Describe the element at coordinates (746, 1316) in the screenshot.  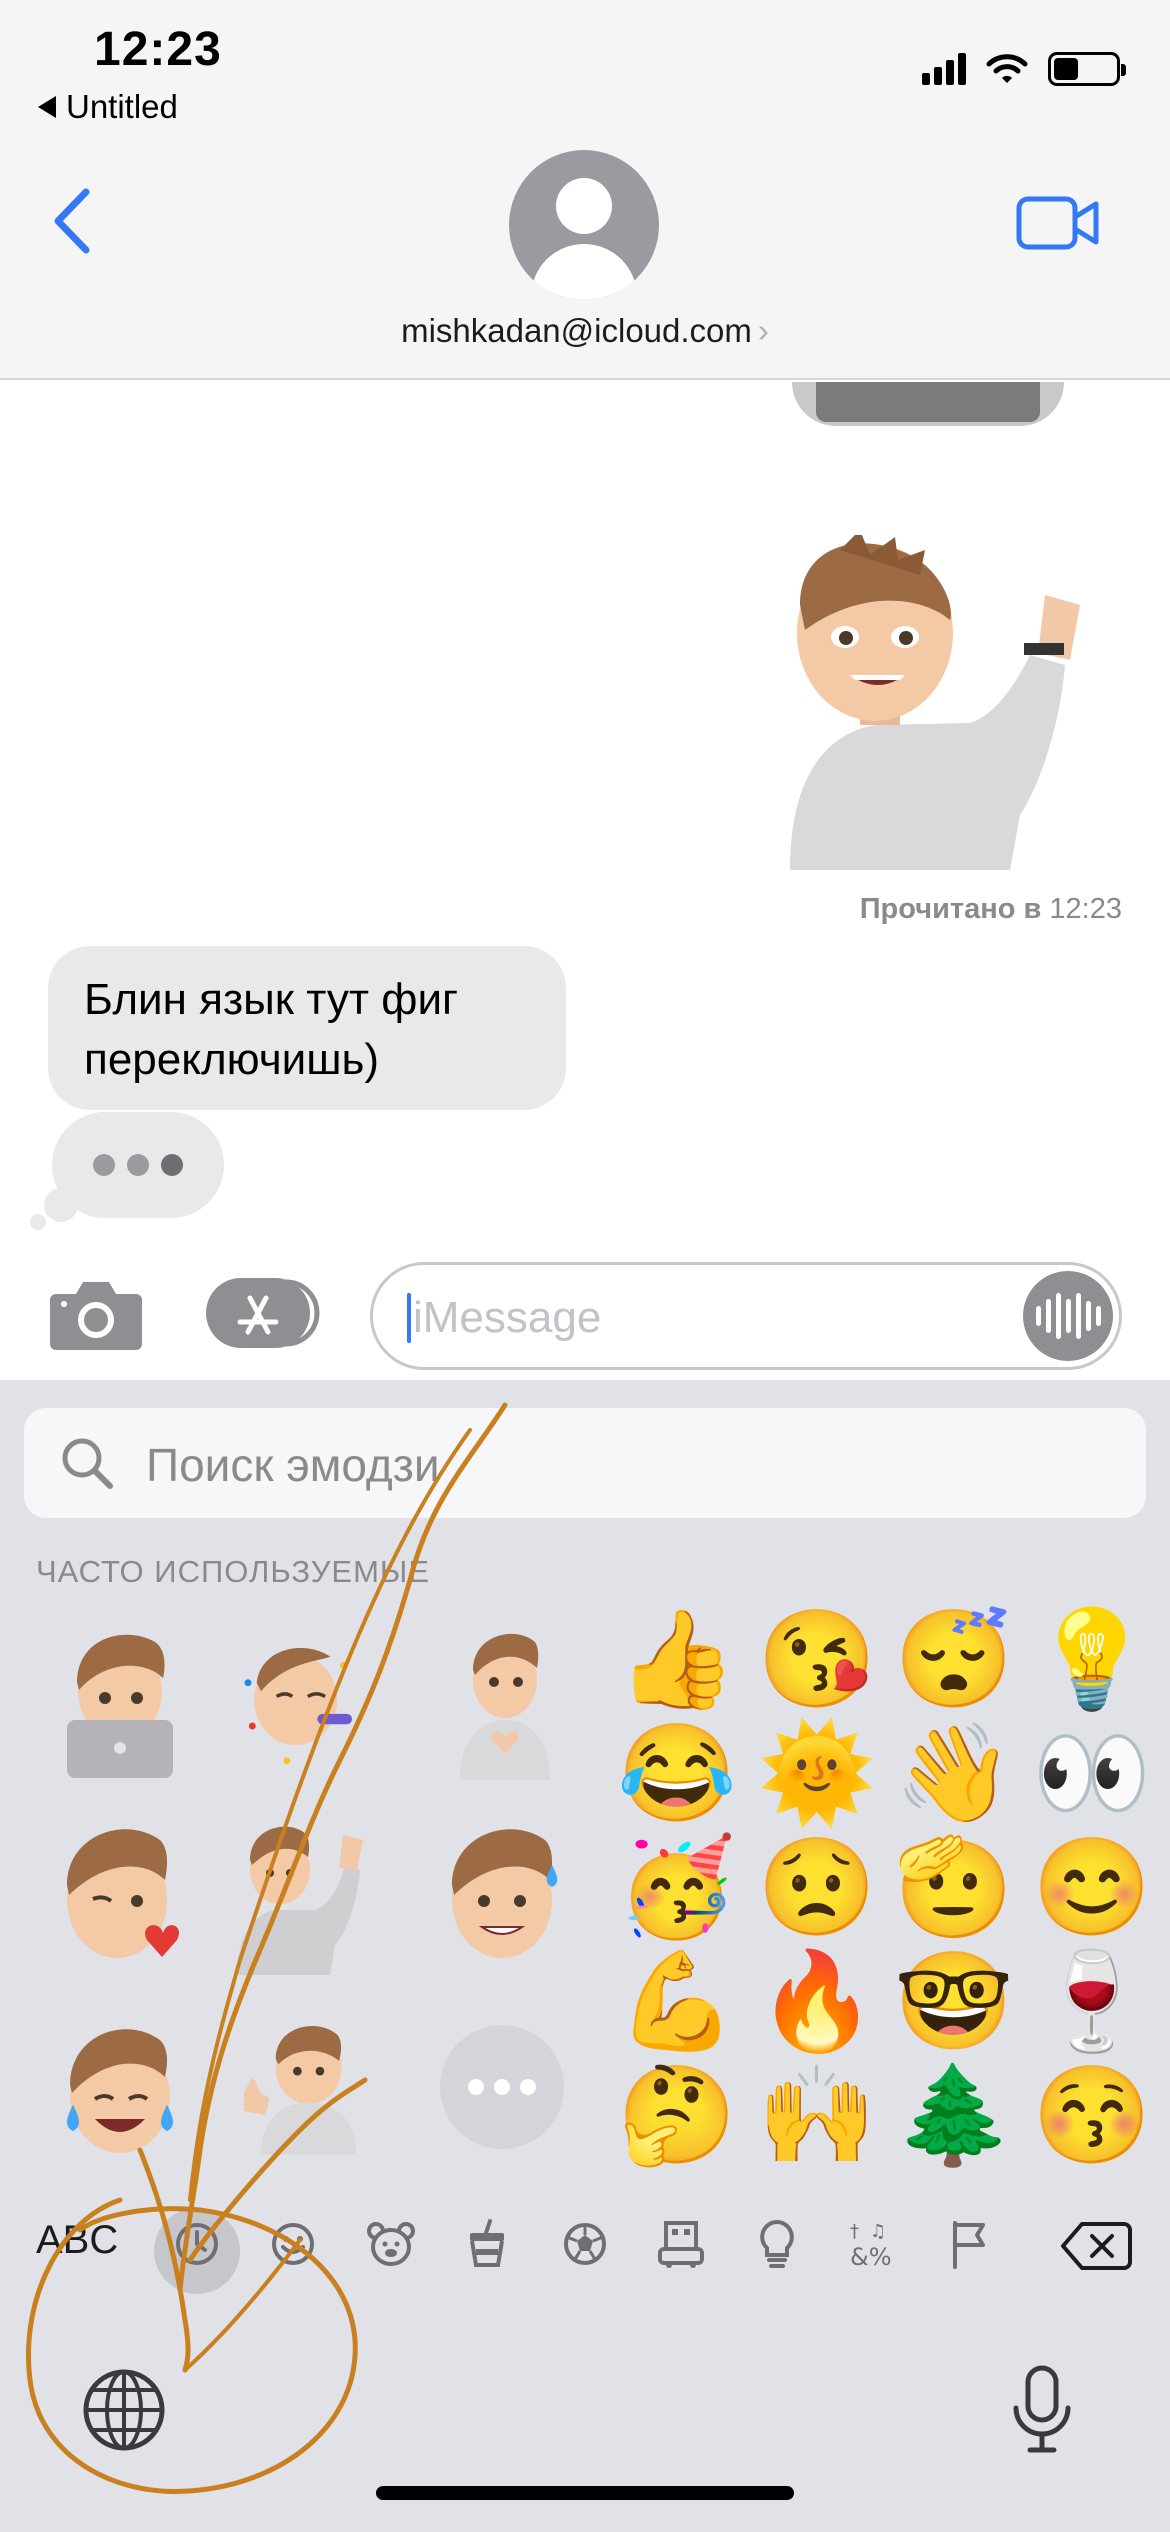
I see `message-input: iMessage` at that location.